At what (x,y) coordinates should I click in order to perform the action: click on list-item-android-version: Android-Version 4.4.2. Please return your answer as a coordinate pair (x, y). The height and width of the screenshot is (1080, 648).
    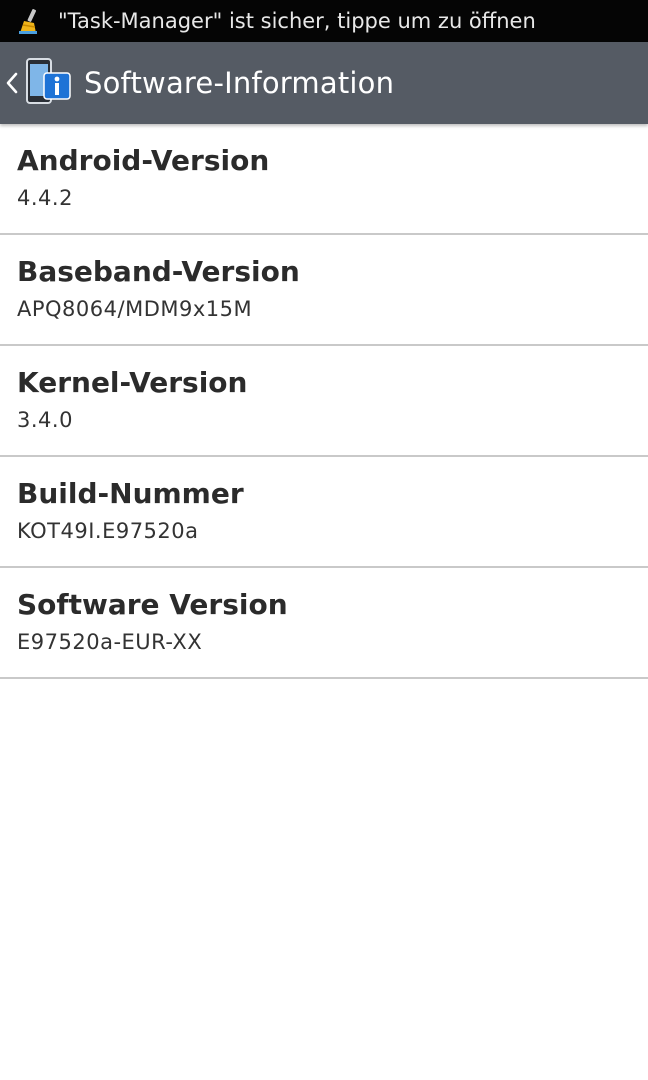
    Looking at the image, I should click on (324, 179).